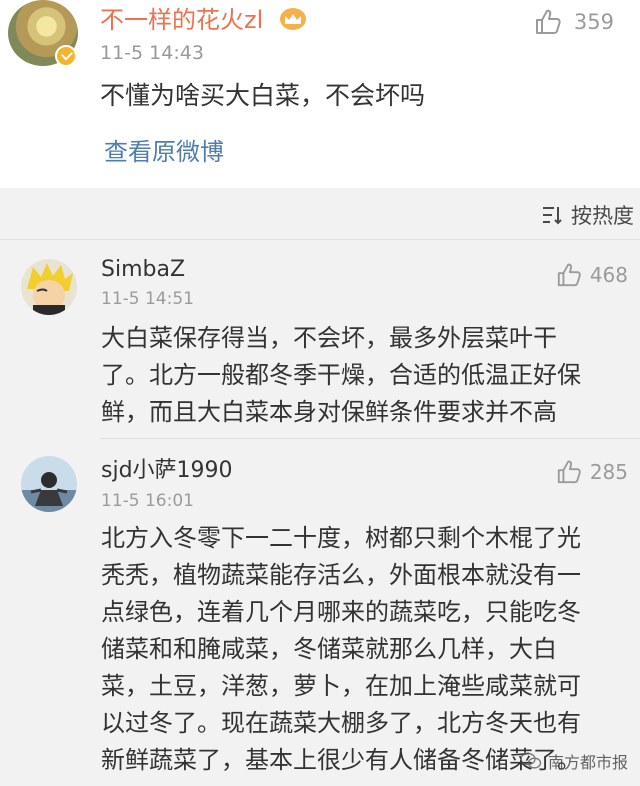 The image size is (640, 786). I want to click on comment-line: 了。北方一般都冬季干燥，合适的低温正好保, so click(341, 375).